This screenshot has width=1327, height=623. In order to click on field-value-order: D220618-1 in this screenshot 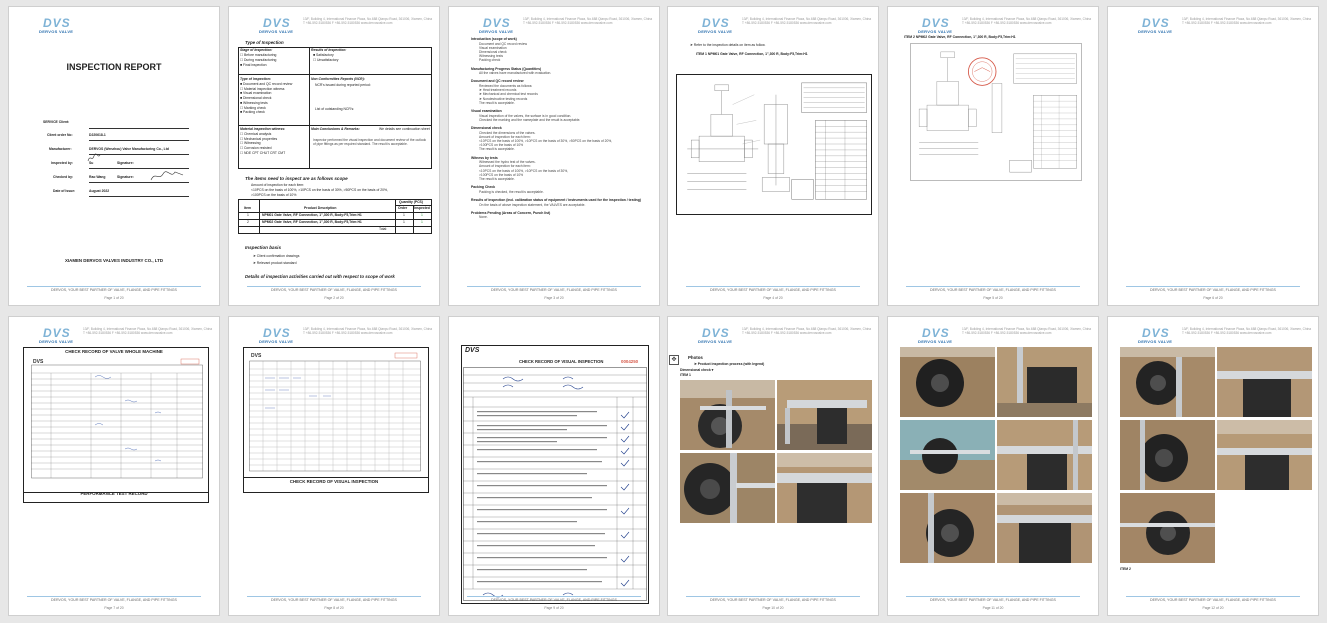, I will do `click(97, 135)`.